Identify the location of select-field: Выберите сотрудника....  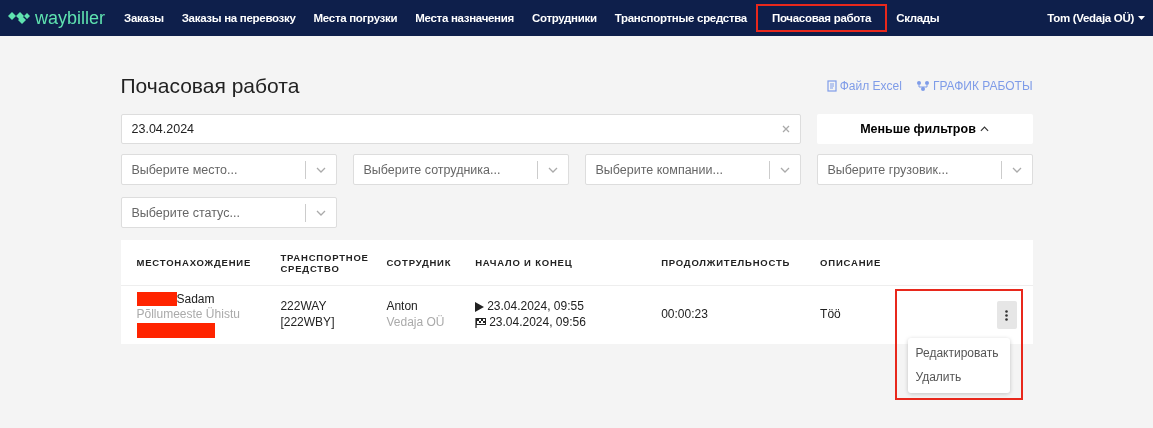
(460, 169).